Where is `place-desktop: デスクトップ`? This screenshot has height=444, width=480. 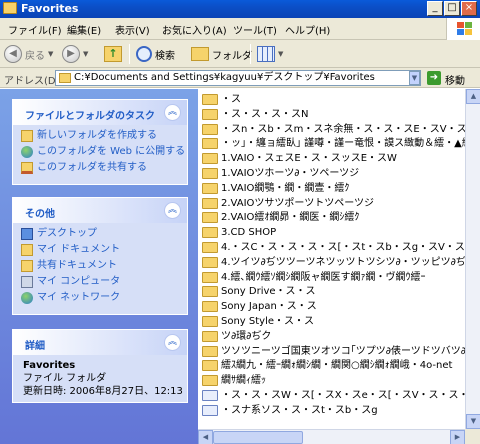 place-desktop: デスクトップ is located at coordinates (100, 234).